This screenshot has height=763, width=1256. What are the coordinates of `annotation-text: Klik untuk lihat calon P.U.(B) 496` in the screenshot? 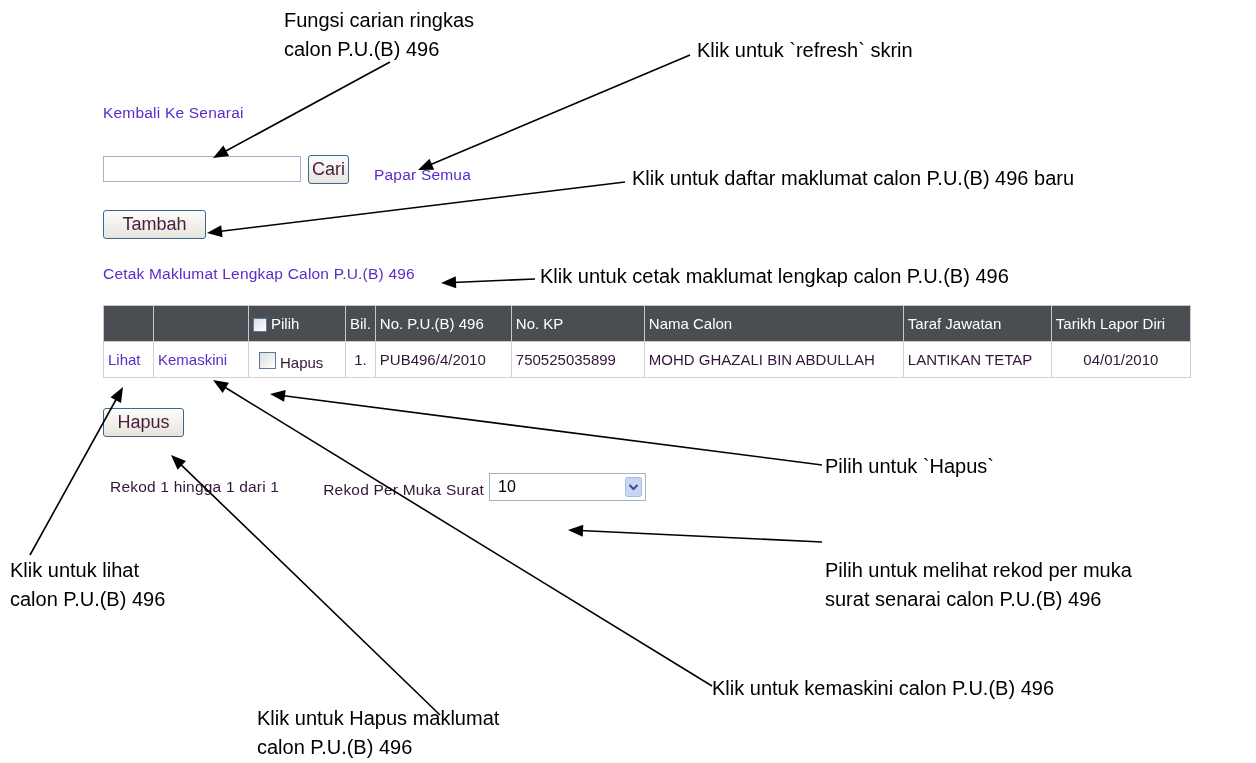 It's located at (88, 585).